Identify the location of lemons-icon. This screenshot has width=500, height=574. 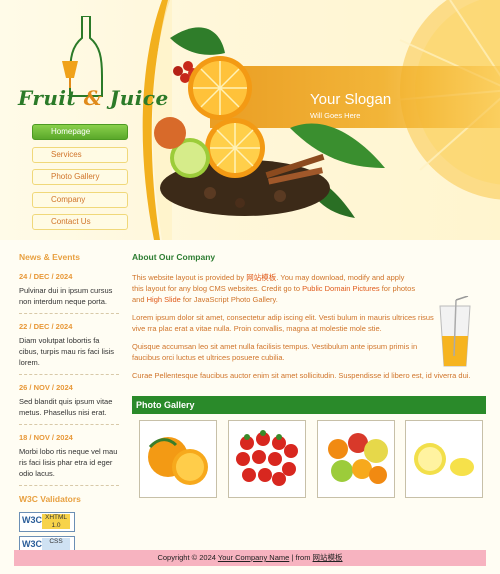
(444, 459).